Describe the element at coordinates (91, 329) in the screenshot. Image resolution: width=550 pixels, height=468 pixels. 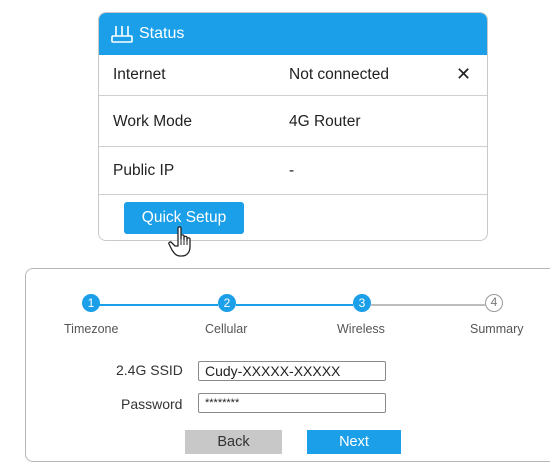
I see `step-1-label: Timezone` at that location.